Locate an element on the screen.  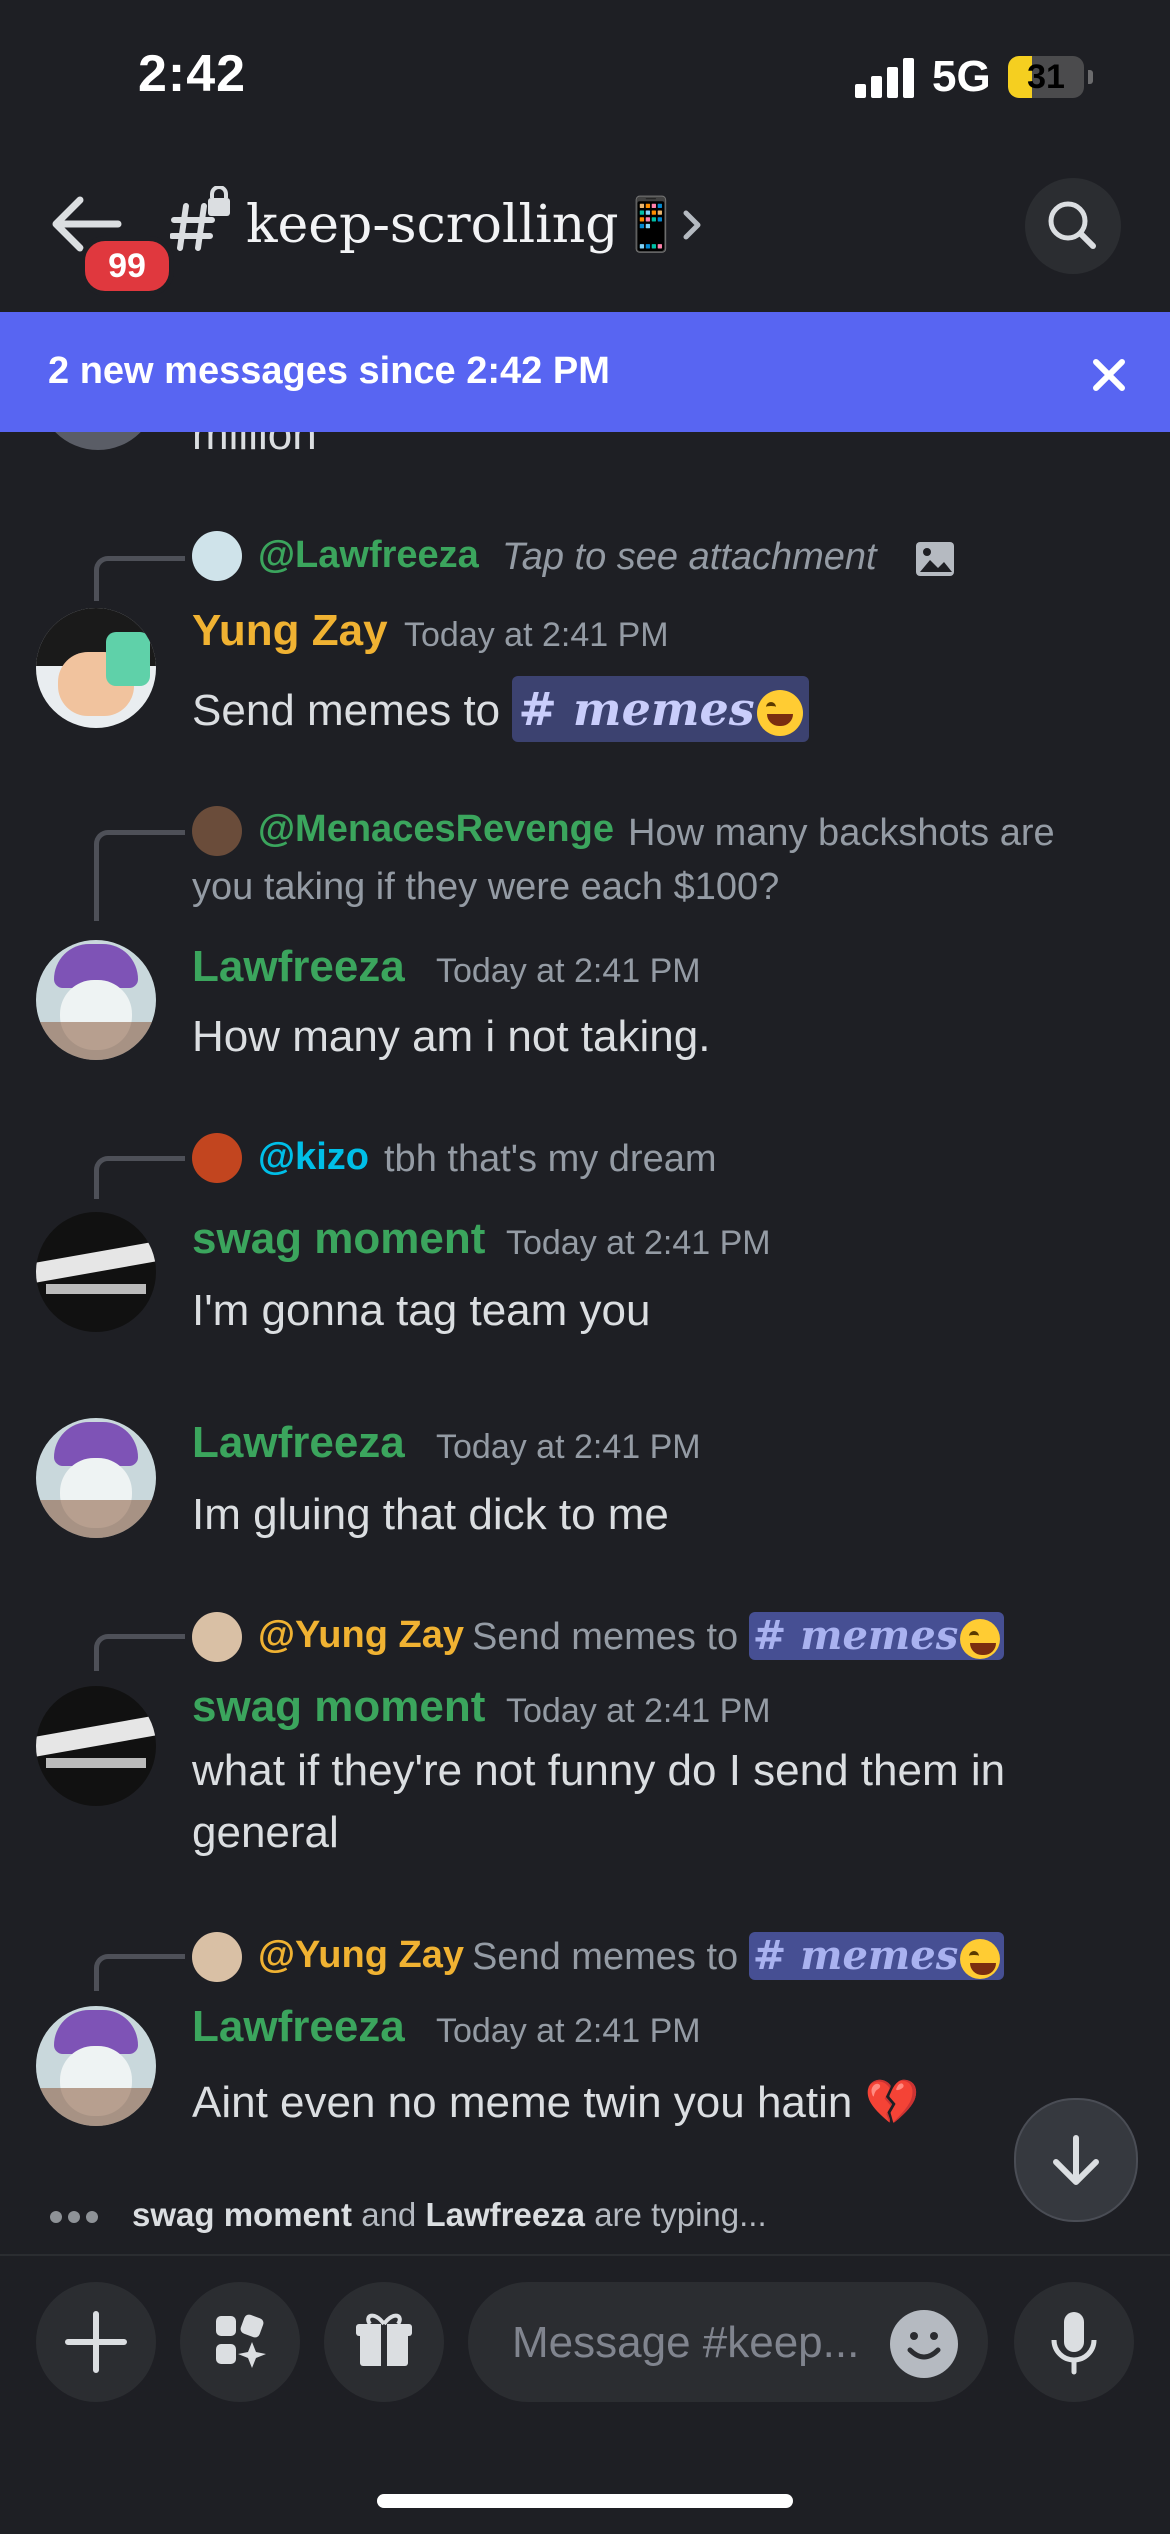
add-attachment-button is located at coordinates (96, 2342).